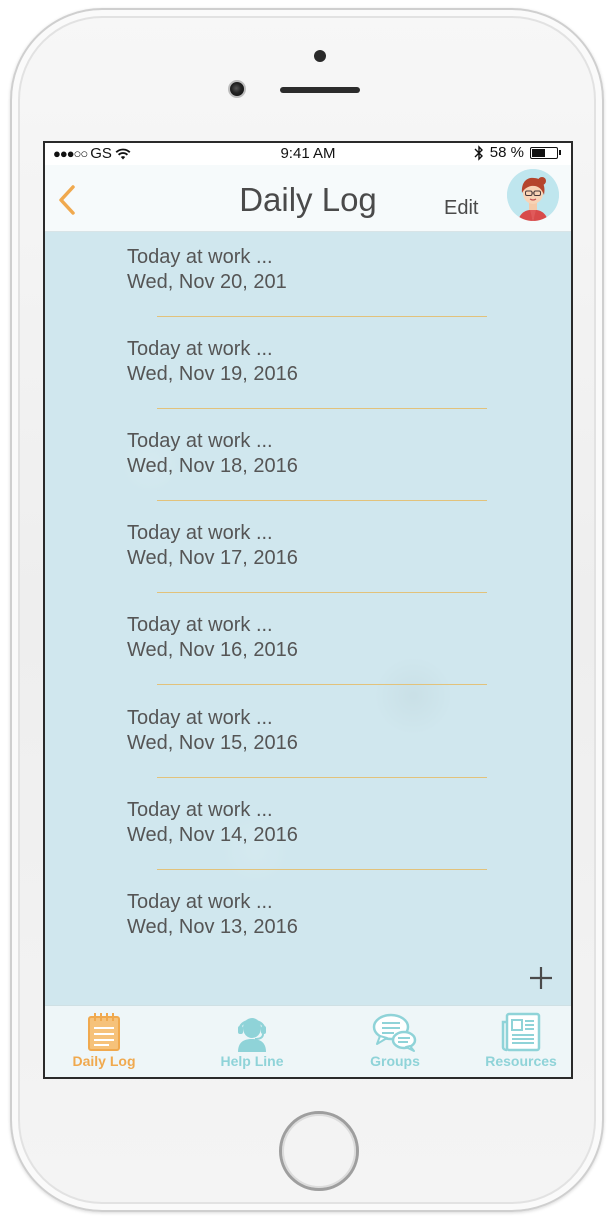  I want to click on bluetooth-icon, so click(478, 152).